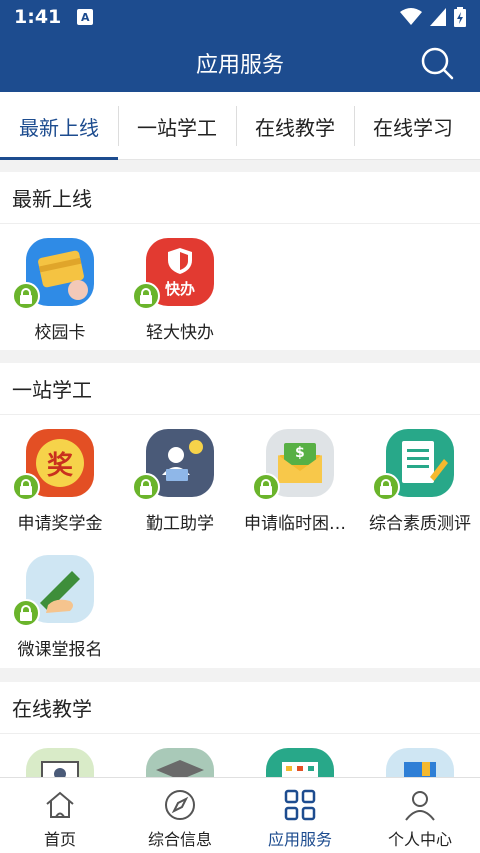 The image size is (480, 853). Describe the element at coordinates (413, 126) in the screenshot. I see `tab-online-learning: 在线学习` at that location.